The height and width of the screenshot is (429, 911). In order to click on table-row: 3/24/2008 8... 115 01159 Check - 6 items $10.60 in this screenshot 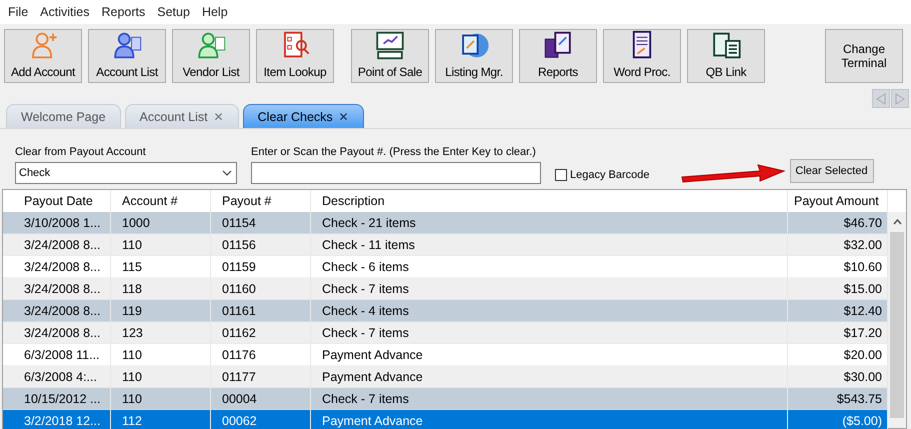, I will do `click(445, 267)`.